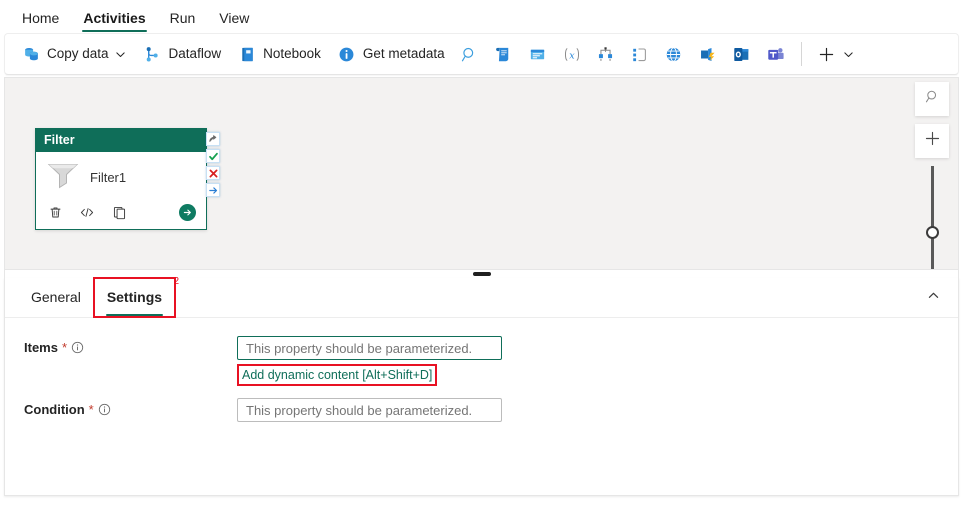  What do you see at coordinates (234, 19) in the screenshot?
I see `ribbon-tab-view: View` at bounding box center [234, 19].